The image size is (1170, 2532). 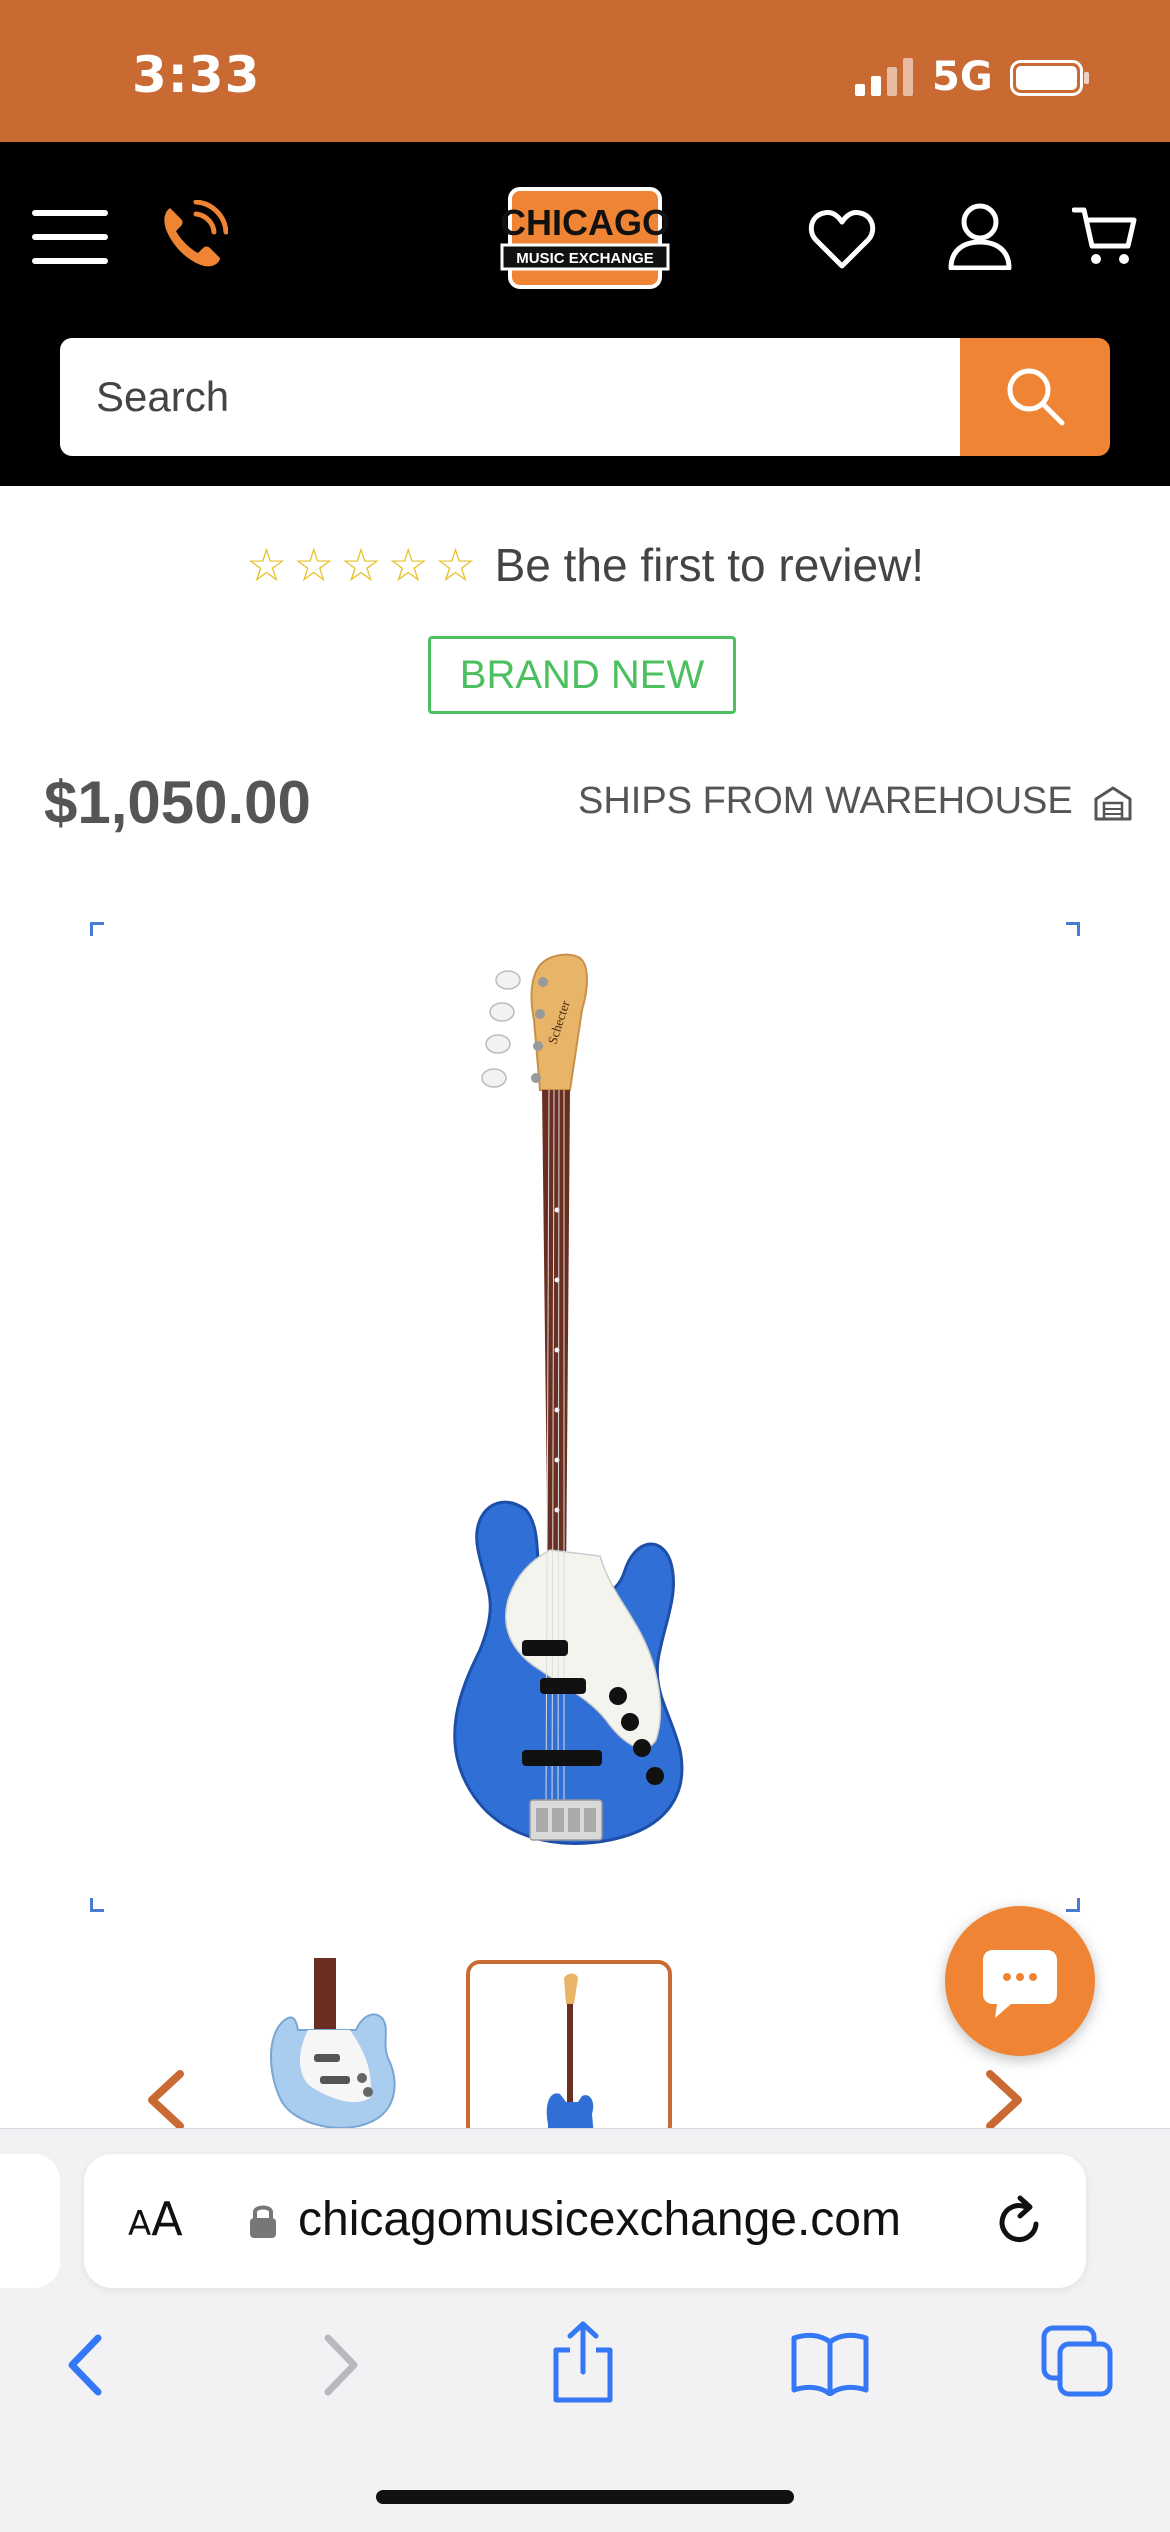 I want to click on review-prompt: Be the first to review!, so click(x=710, y=565).